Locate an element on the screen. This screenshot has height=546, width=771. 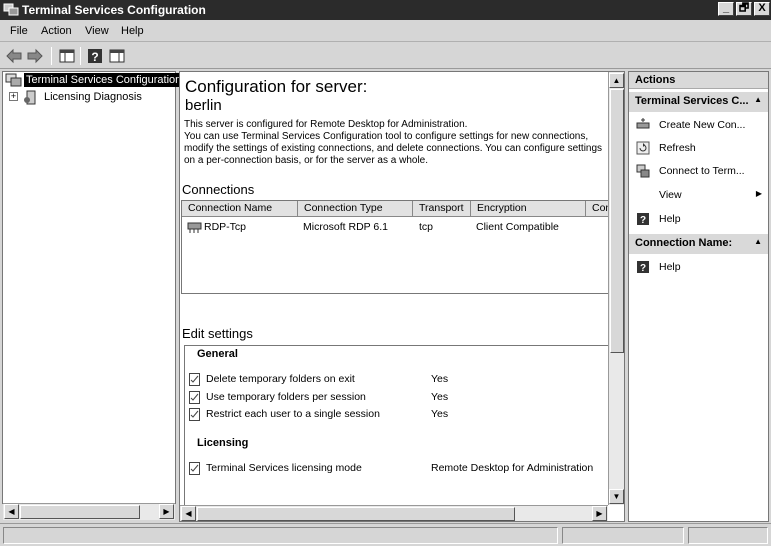
main-horizontal-scrollbar: ◀ ▶ is located at coordinates (394, 513).